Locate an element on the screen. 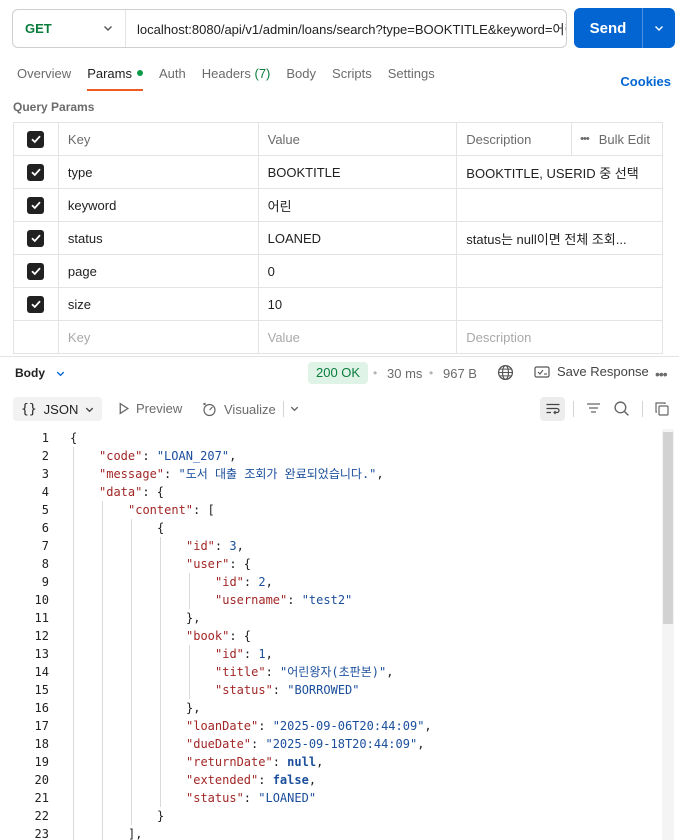 The height and width of the screenshot is (840, 679). method-select: GET is located at coordinates (69, 28).